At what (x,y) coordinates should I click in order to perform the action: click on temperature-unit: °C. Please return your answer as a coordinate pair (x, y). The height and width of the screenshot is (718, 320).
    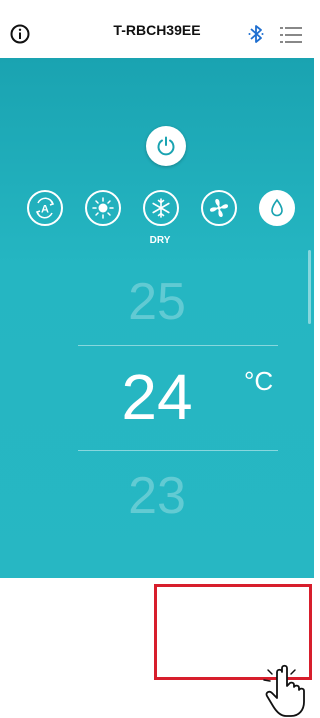
    Looking at the image, I should click on (259, 381).